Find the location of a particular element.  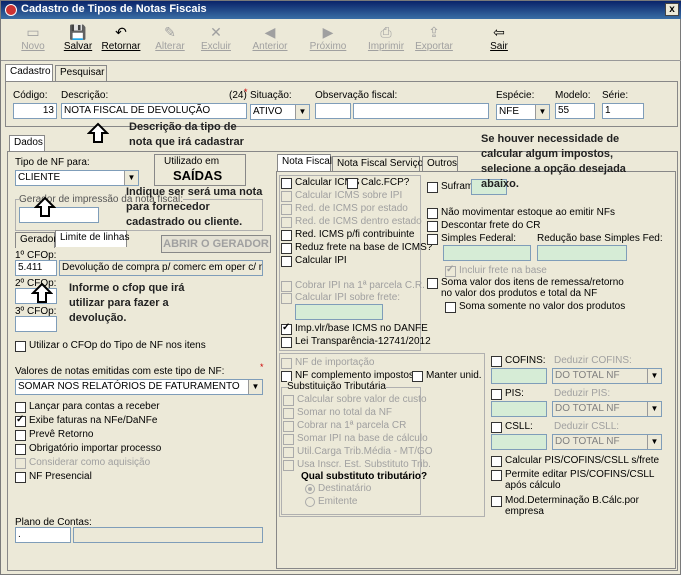

toolbar-exportar-button: ⇪ Exportar is located at coordinates (434, 41).